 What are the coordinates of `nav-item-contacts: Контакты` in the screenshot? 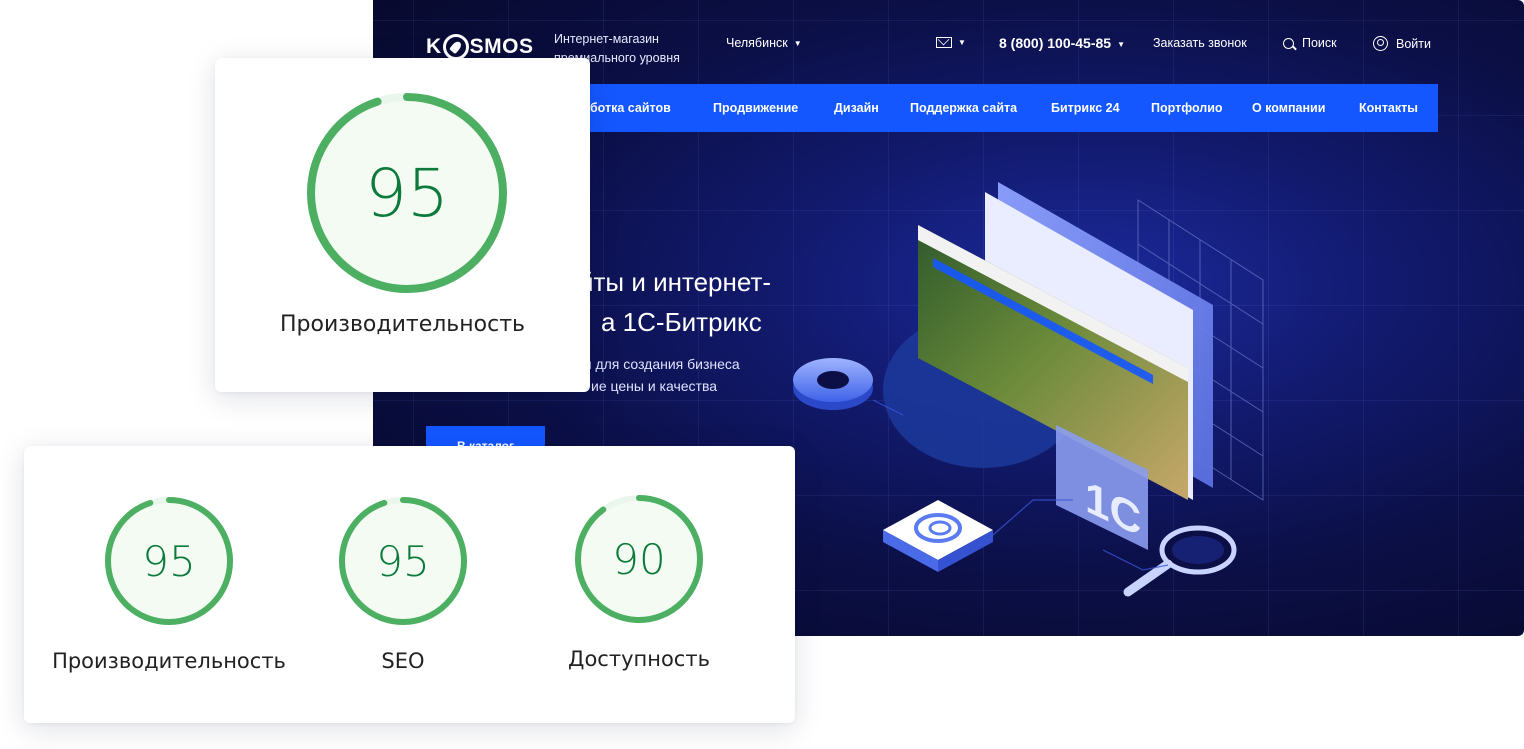 It's located at (1388, 108).